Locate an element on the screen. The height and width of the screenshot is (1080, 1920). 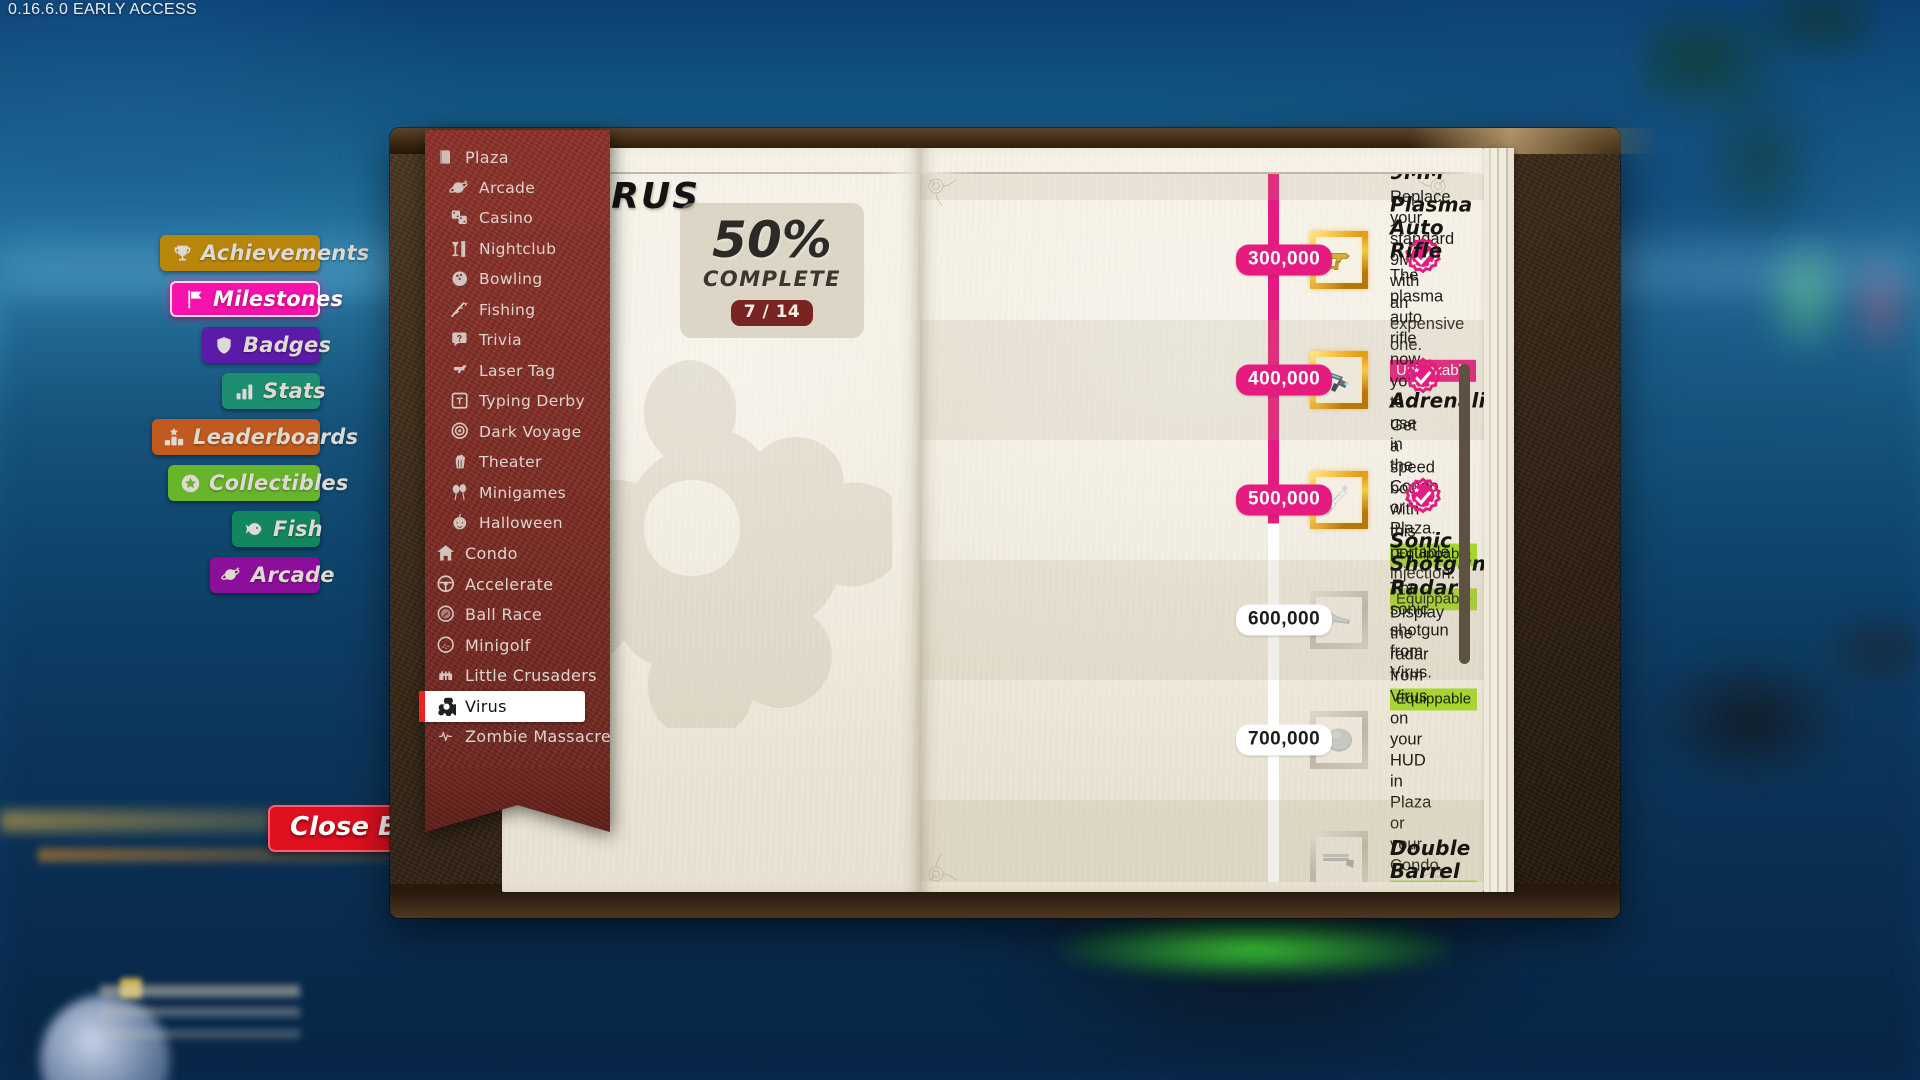
castle-icon is located at coordinates (446, 676).